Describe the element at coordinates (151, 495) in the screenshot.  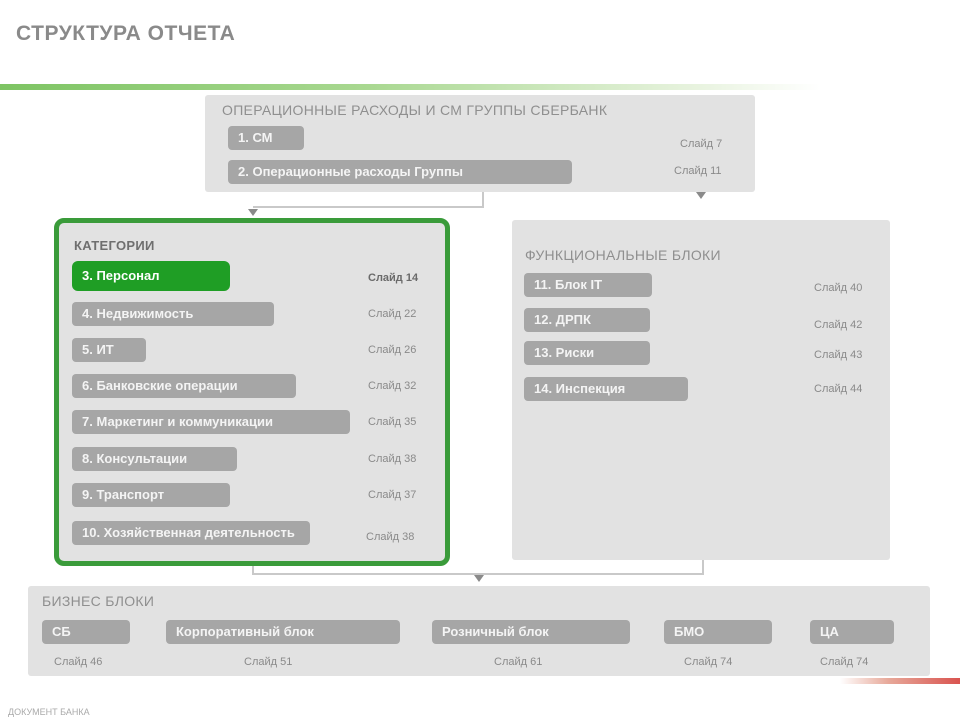
I see `category-item-transport: 9. Транспорт` at that location.